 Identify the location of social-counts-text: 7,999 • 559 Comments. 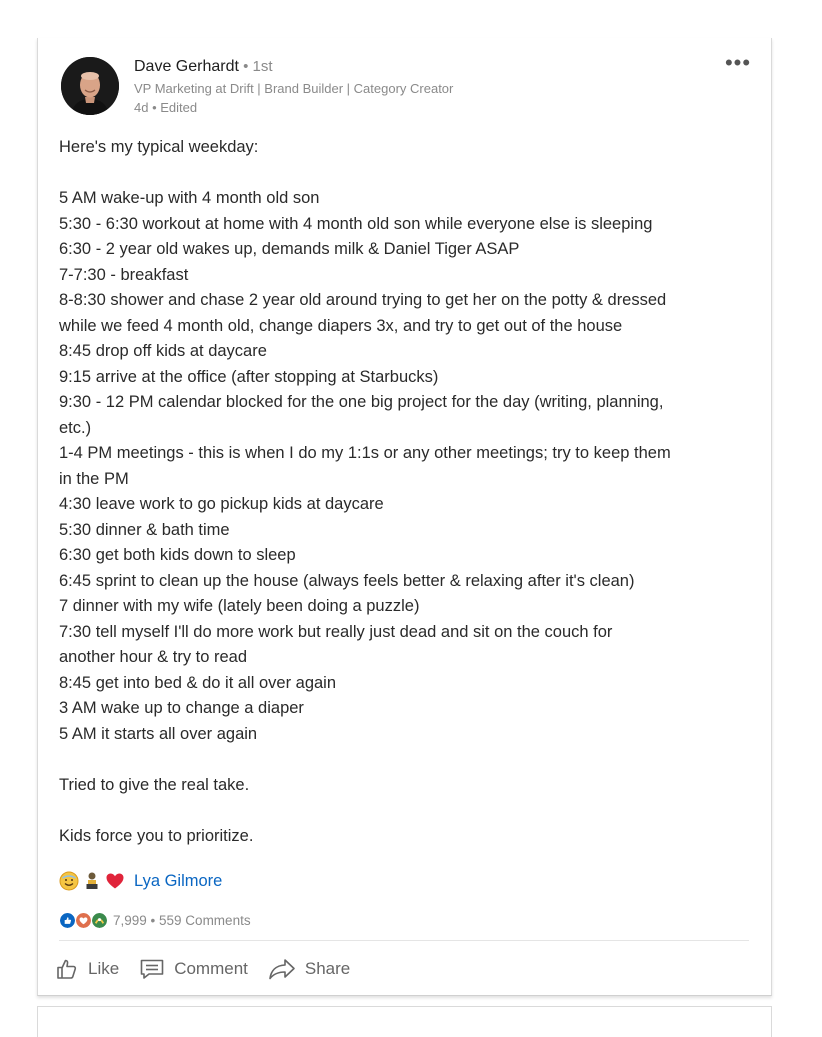
(182, 920).